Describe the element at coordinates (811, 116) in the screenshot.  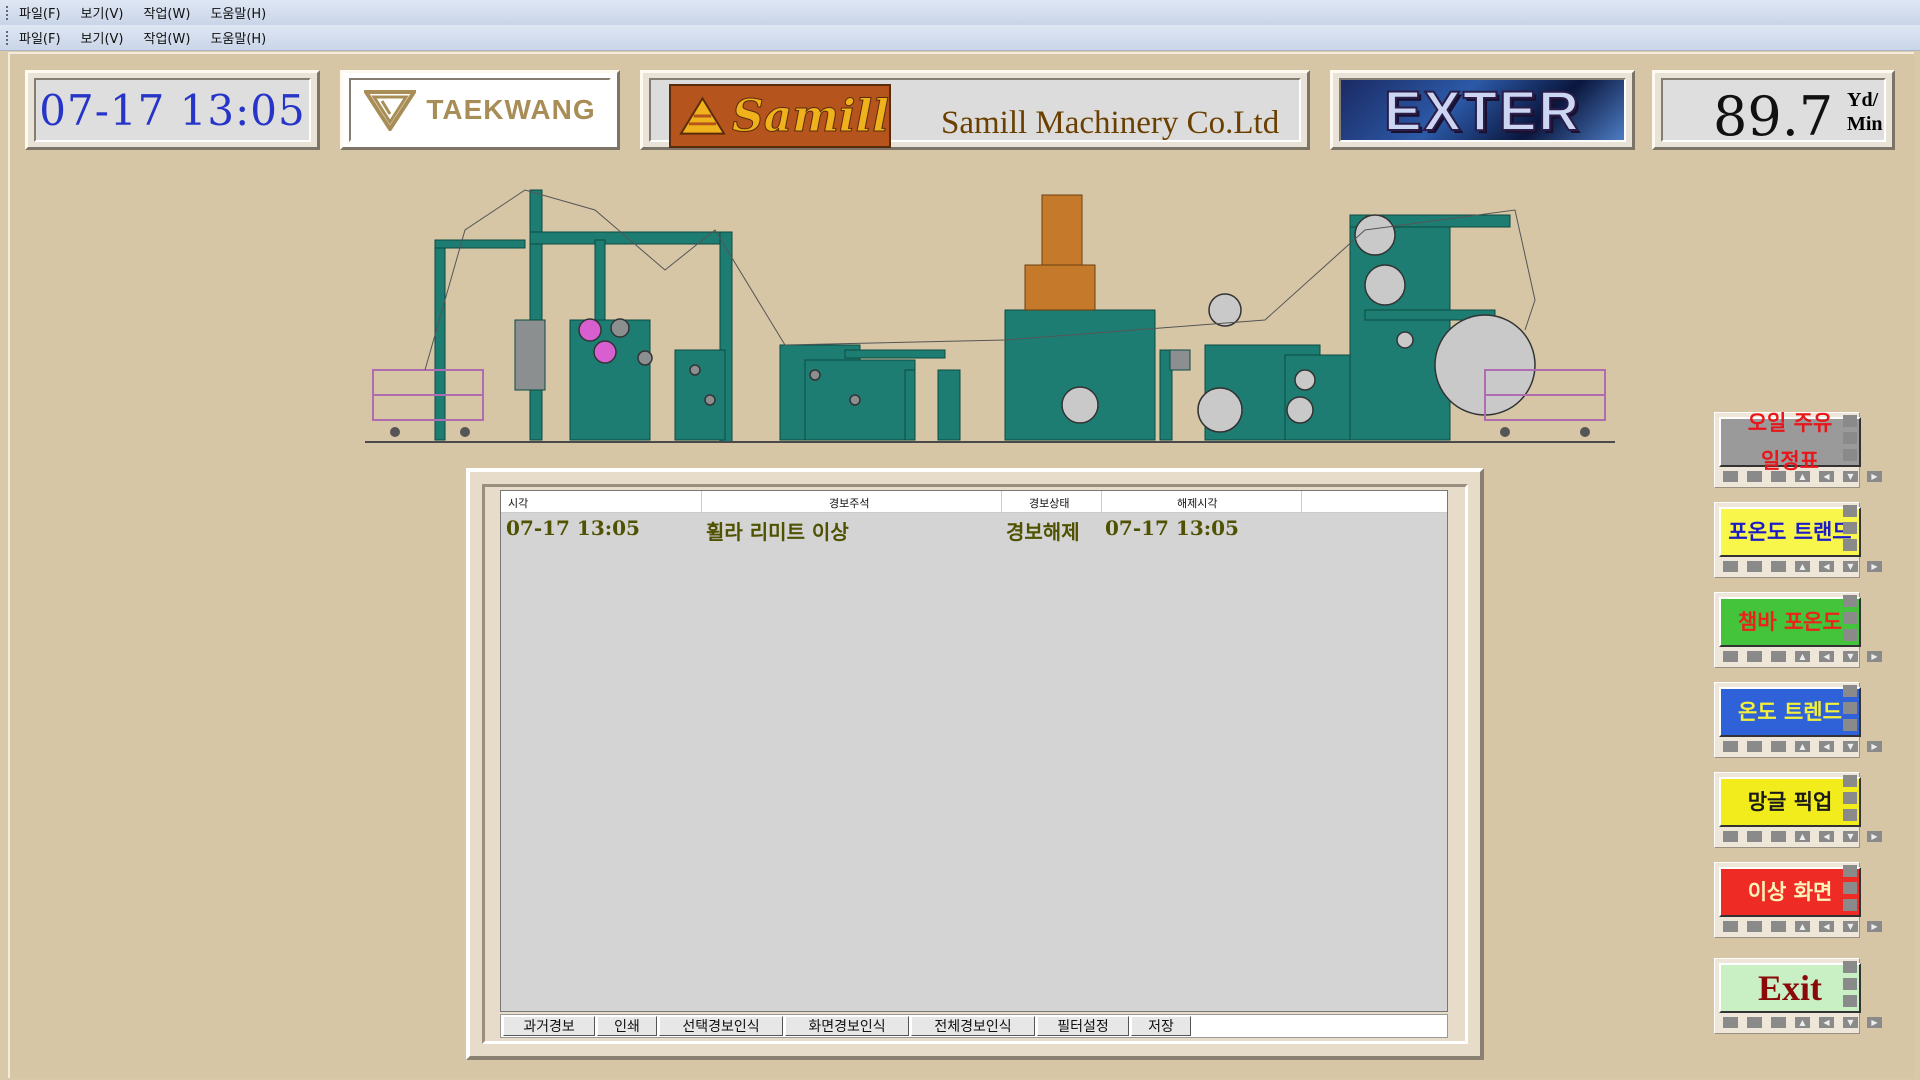
I see `samill-logo-text: Samill` at that location.